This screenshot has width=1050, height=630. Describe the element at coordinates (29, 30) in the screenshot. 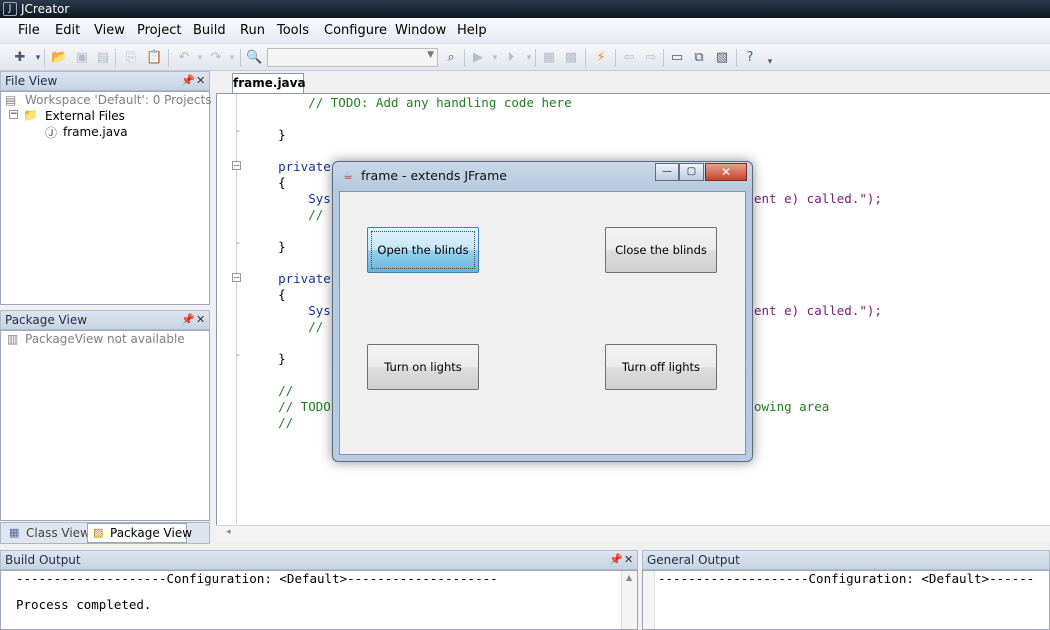

I see `menu-file: File` at that location.